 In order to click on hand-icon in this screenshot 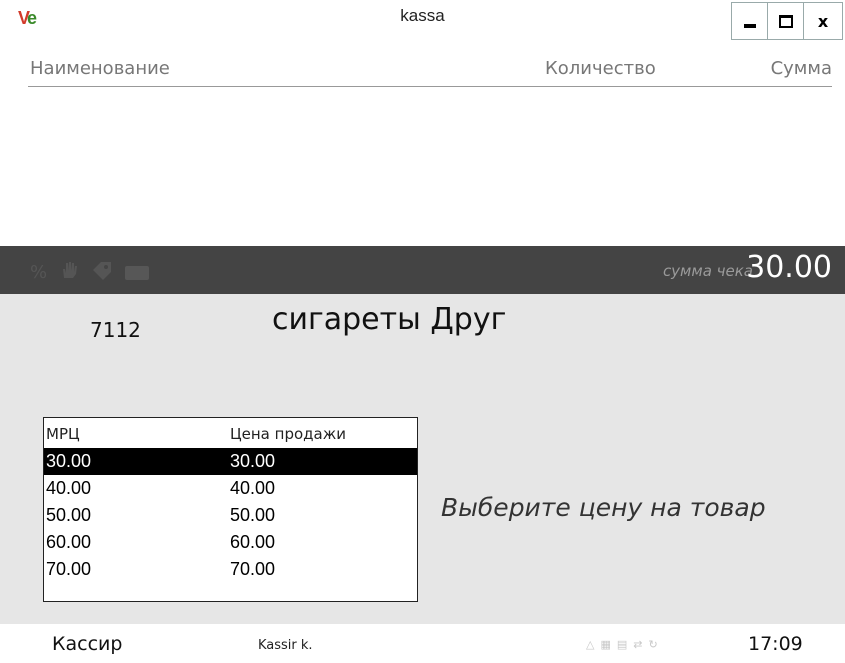, I will do `click(69, 272)`.